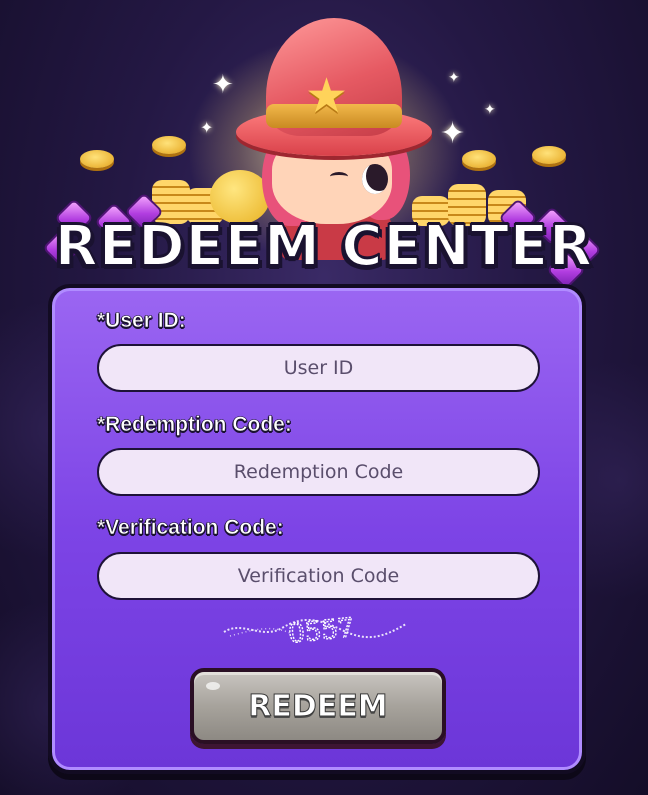  Describe the element at coordinates (141, 321) in the screenshot. I see `user-id-label: *User ID:` at that location.